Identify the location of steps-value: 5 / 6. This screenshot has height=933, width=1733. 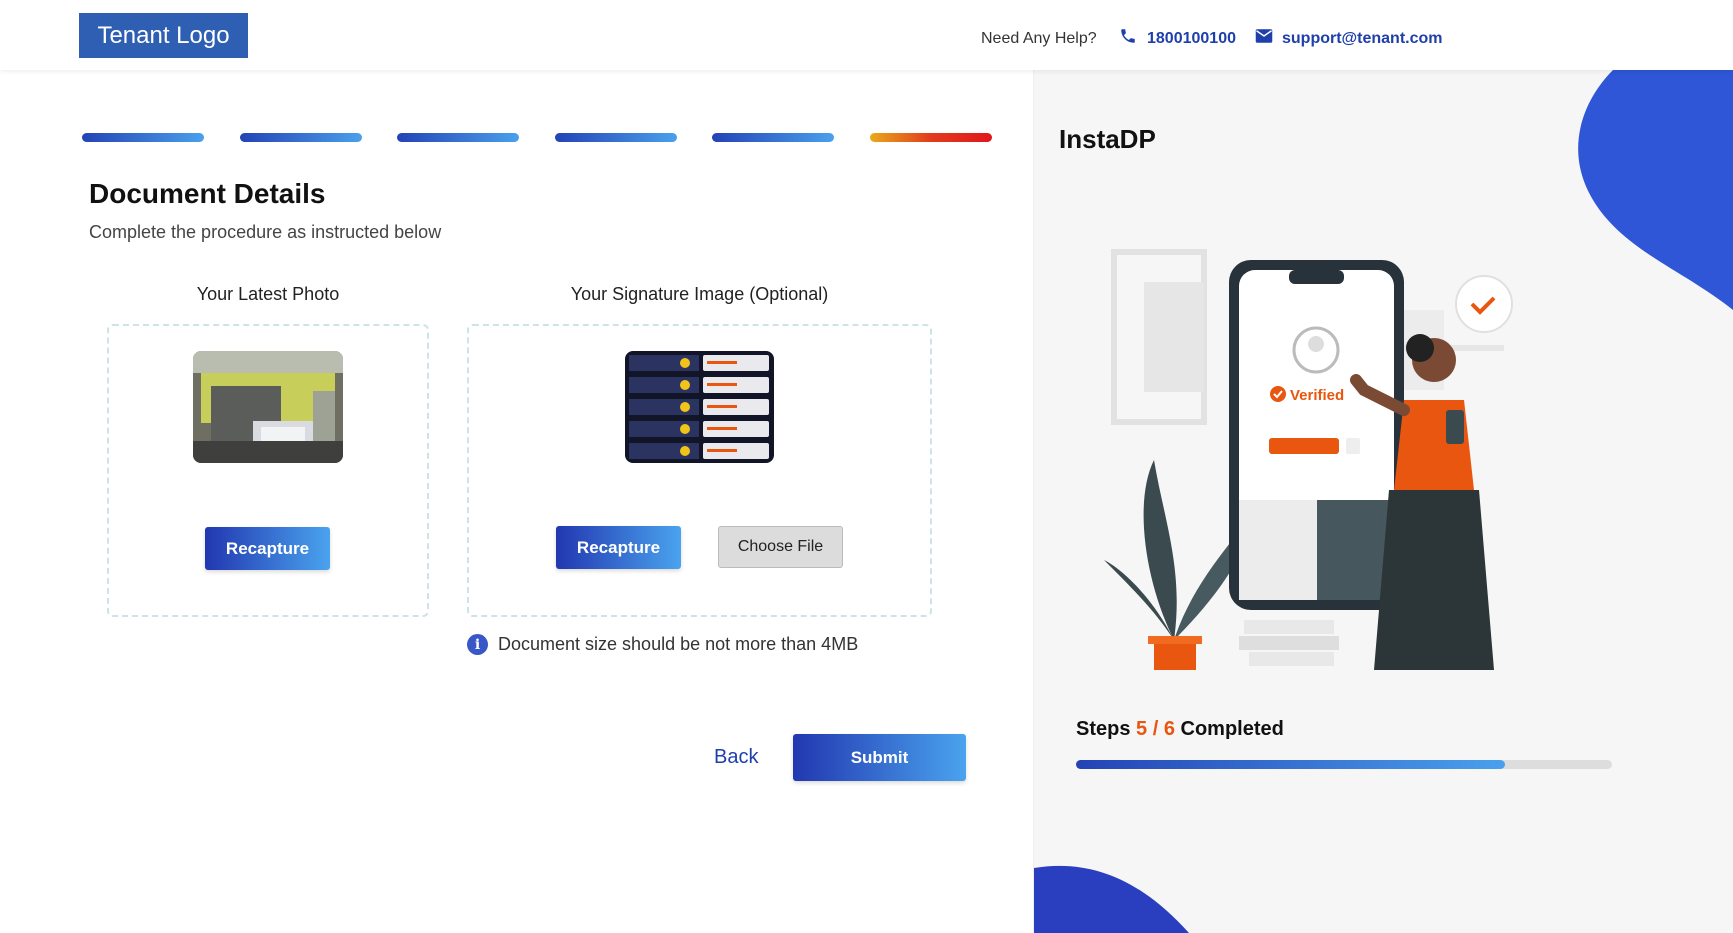
(1155, 729).